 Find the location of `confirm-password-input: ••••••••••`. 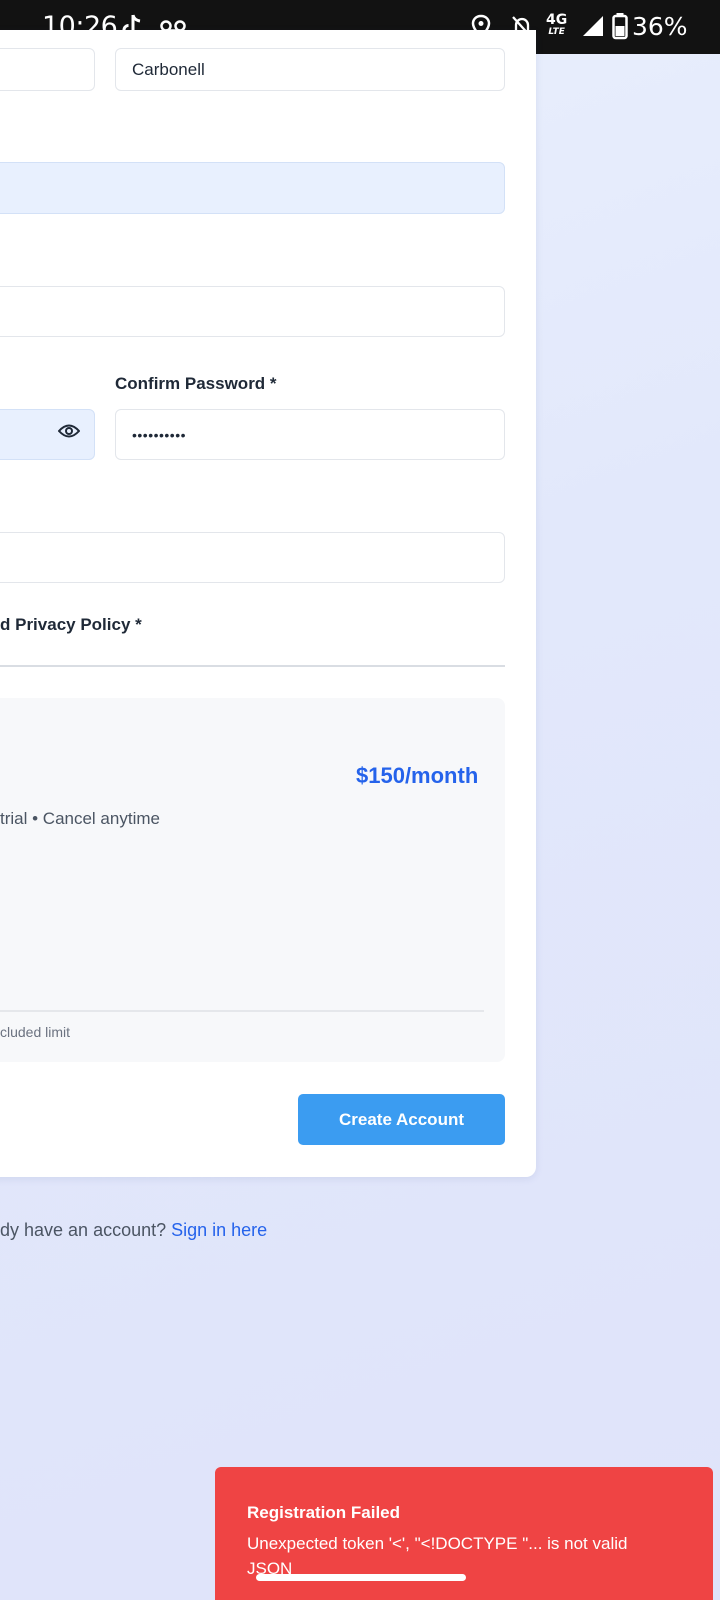

confirm-password-input: •••••••••• is located at coordinates (310, 434).